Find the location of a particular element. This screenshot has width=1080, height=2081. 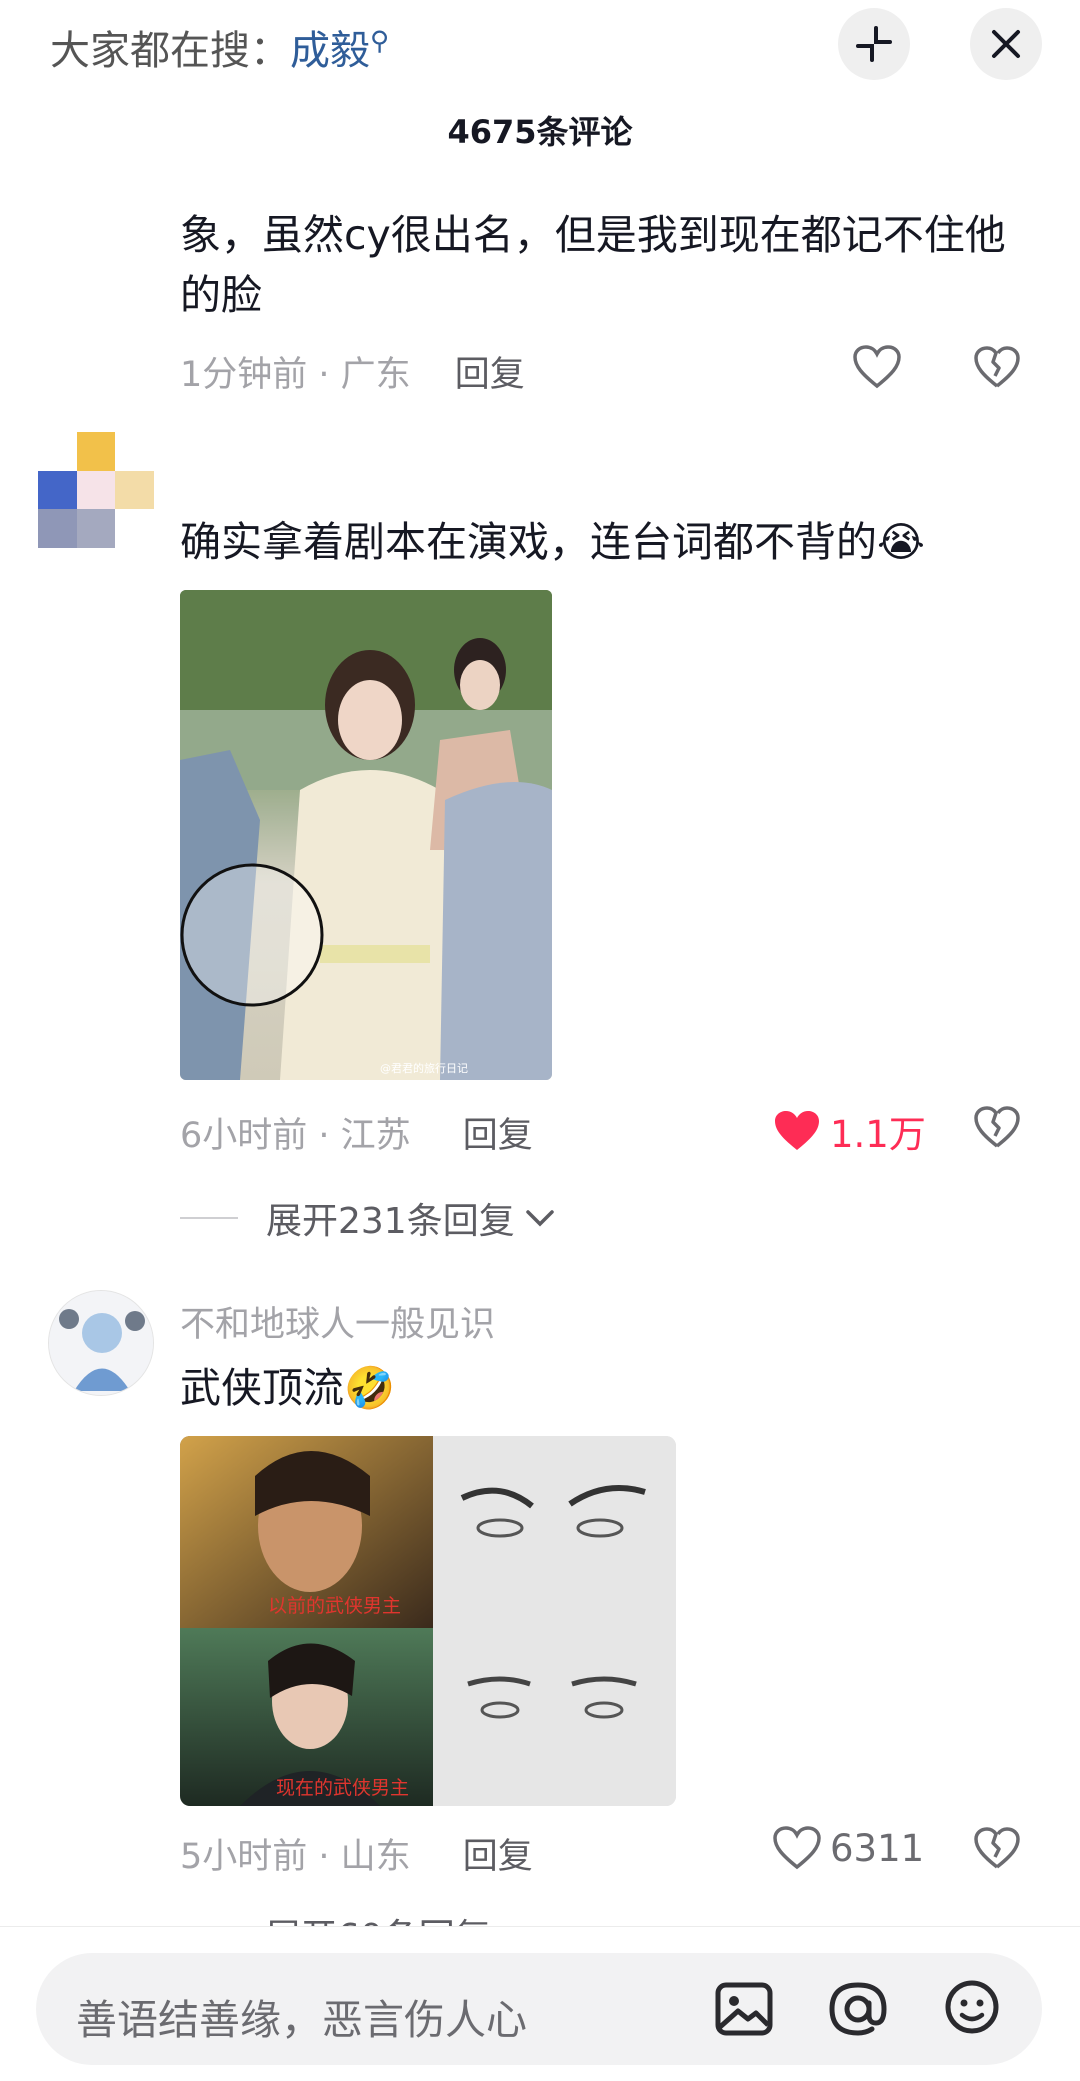

comment-location: 江苏 is located at coordinates (375, 1136).